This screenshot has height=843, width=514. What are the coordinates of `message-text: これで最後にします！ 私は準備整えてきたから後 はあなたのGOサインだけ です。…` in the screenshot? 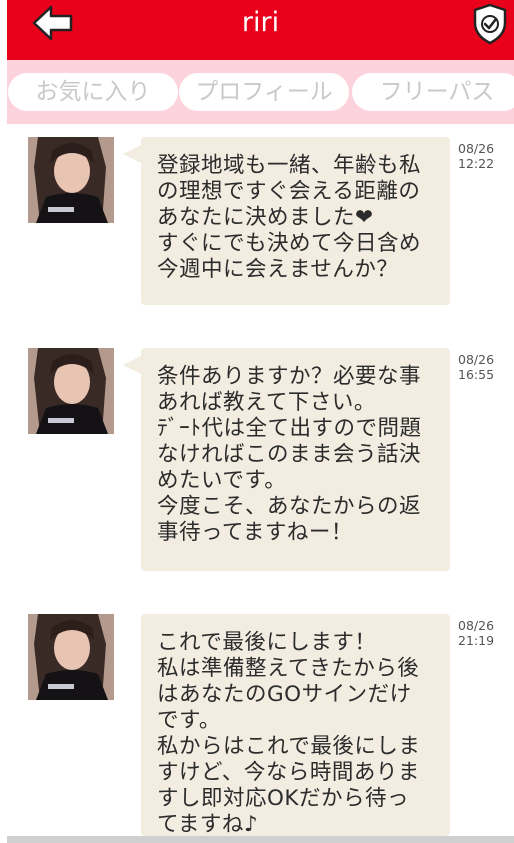 It's located at (289, 733).